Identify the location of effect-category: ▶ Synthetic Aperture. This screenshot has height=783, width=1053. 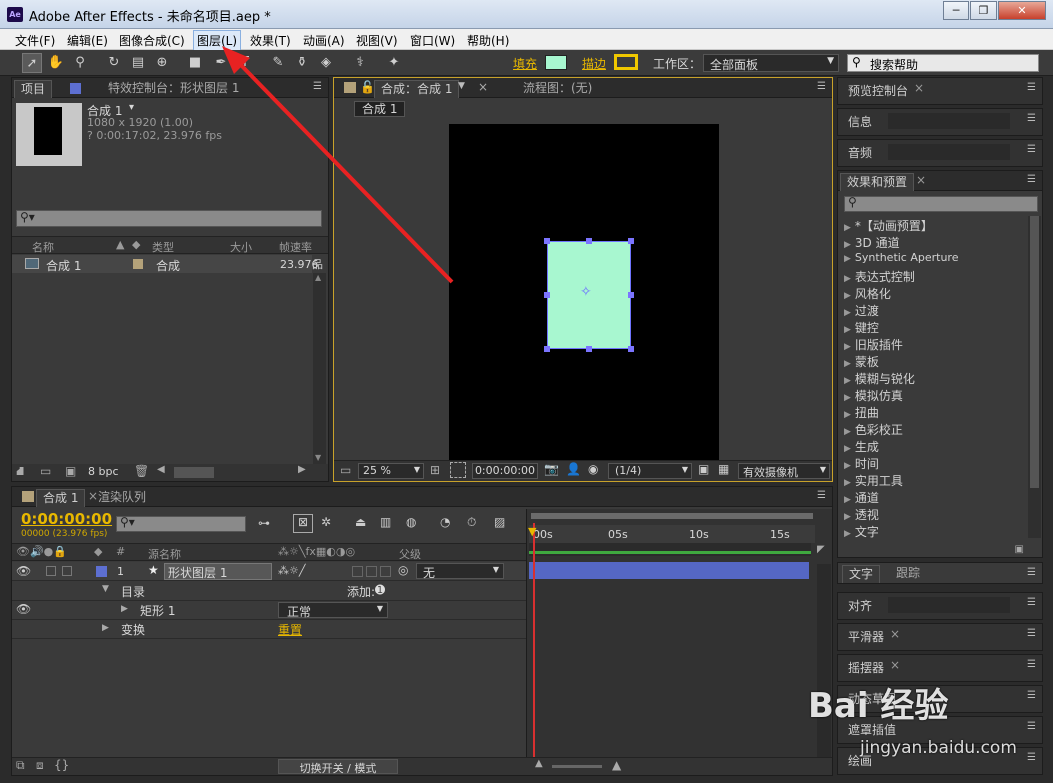
(901, 257).